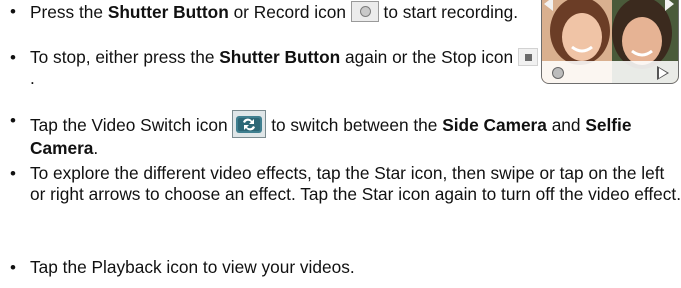 This screenshot has width=681, height=288. Describe the element at coordinates (289, 12) in the screenshot. I see `item-text: or Record icon` at that location.